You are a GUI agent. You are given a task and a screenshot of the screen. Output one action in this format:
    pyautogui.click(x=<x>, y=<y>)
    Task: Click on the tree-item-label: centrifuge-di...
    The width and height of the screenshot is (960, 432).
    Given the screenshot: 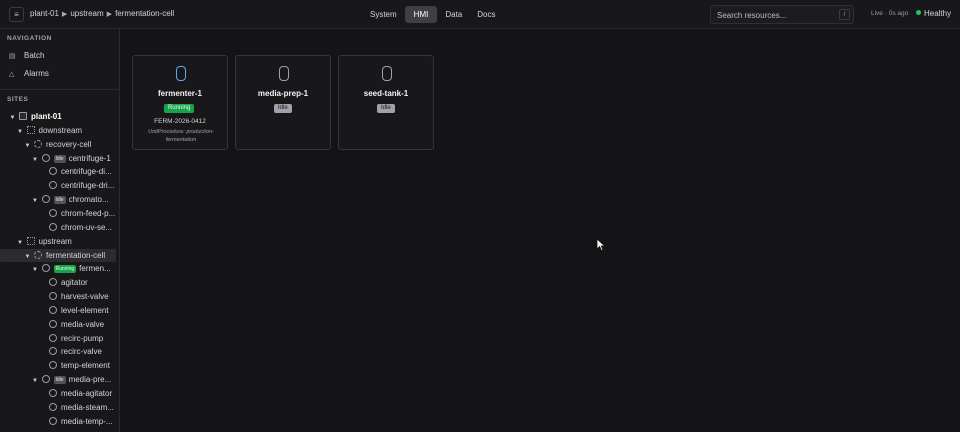 What is the action you would take?
    pyautogui.click(x=86, y=172)
    